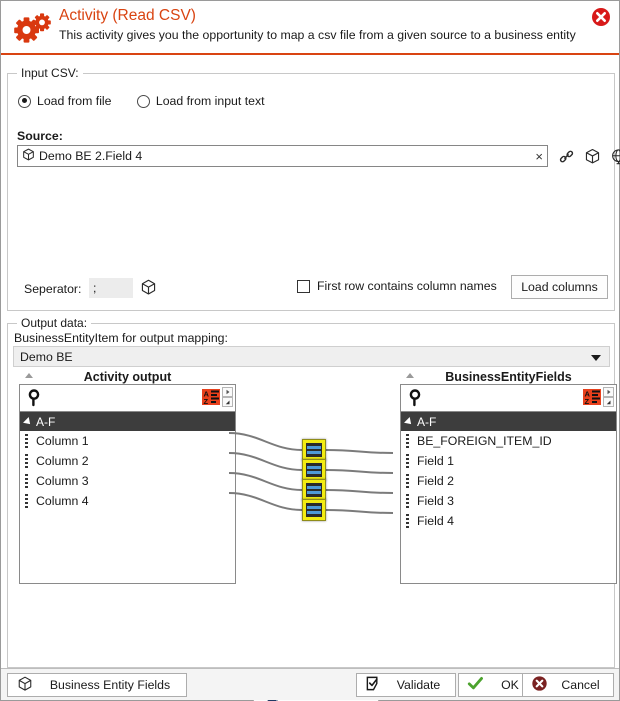  I want to click on list-item-label: Field 4, so click(435, 521).